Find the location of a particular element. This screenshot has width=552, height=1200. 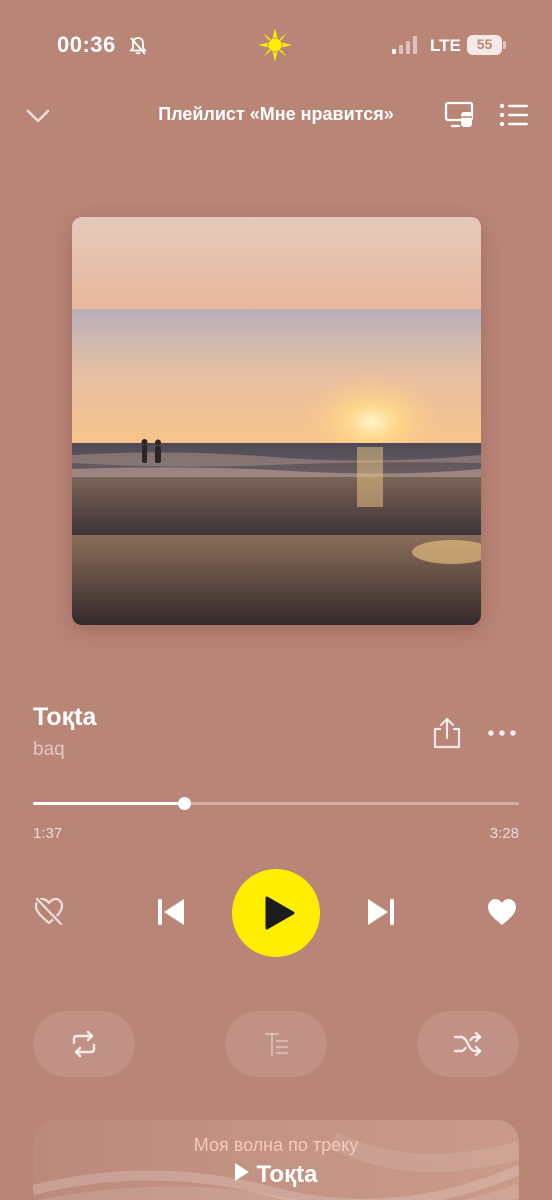

shuffle-button is located at coordinates (468, 1044).